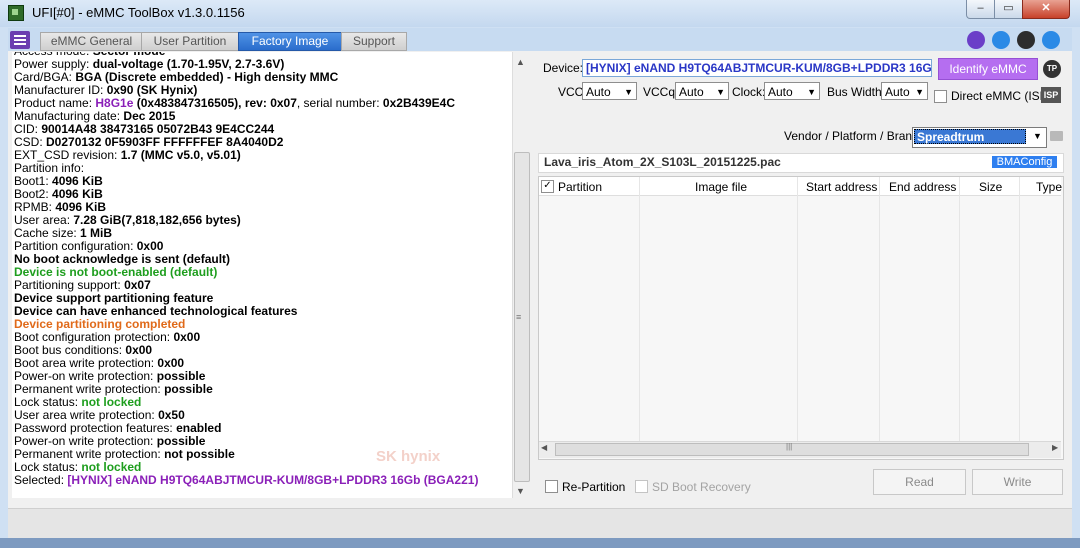  Describe the element at coordinates (53, 103) in the screenshot. I see `log-label: Product name:` at that location.